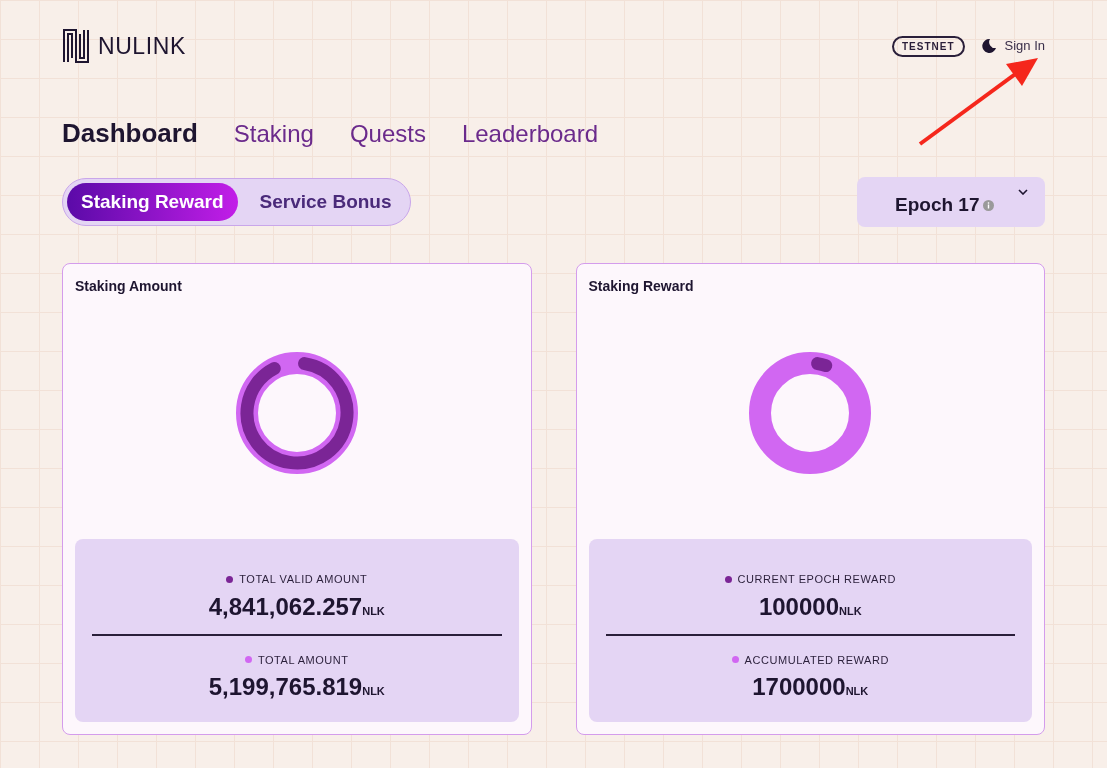 The width and height of the screenshot is (1107, 768). I want to click on stat-label: CURRENT EPOCH REWARD, so click(816, 579).